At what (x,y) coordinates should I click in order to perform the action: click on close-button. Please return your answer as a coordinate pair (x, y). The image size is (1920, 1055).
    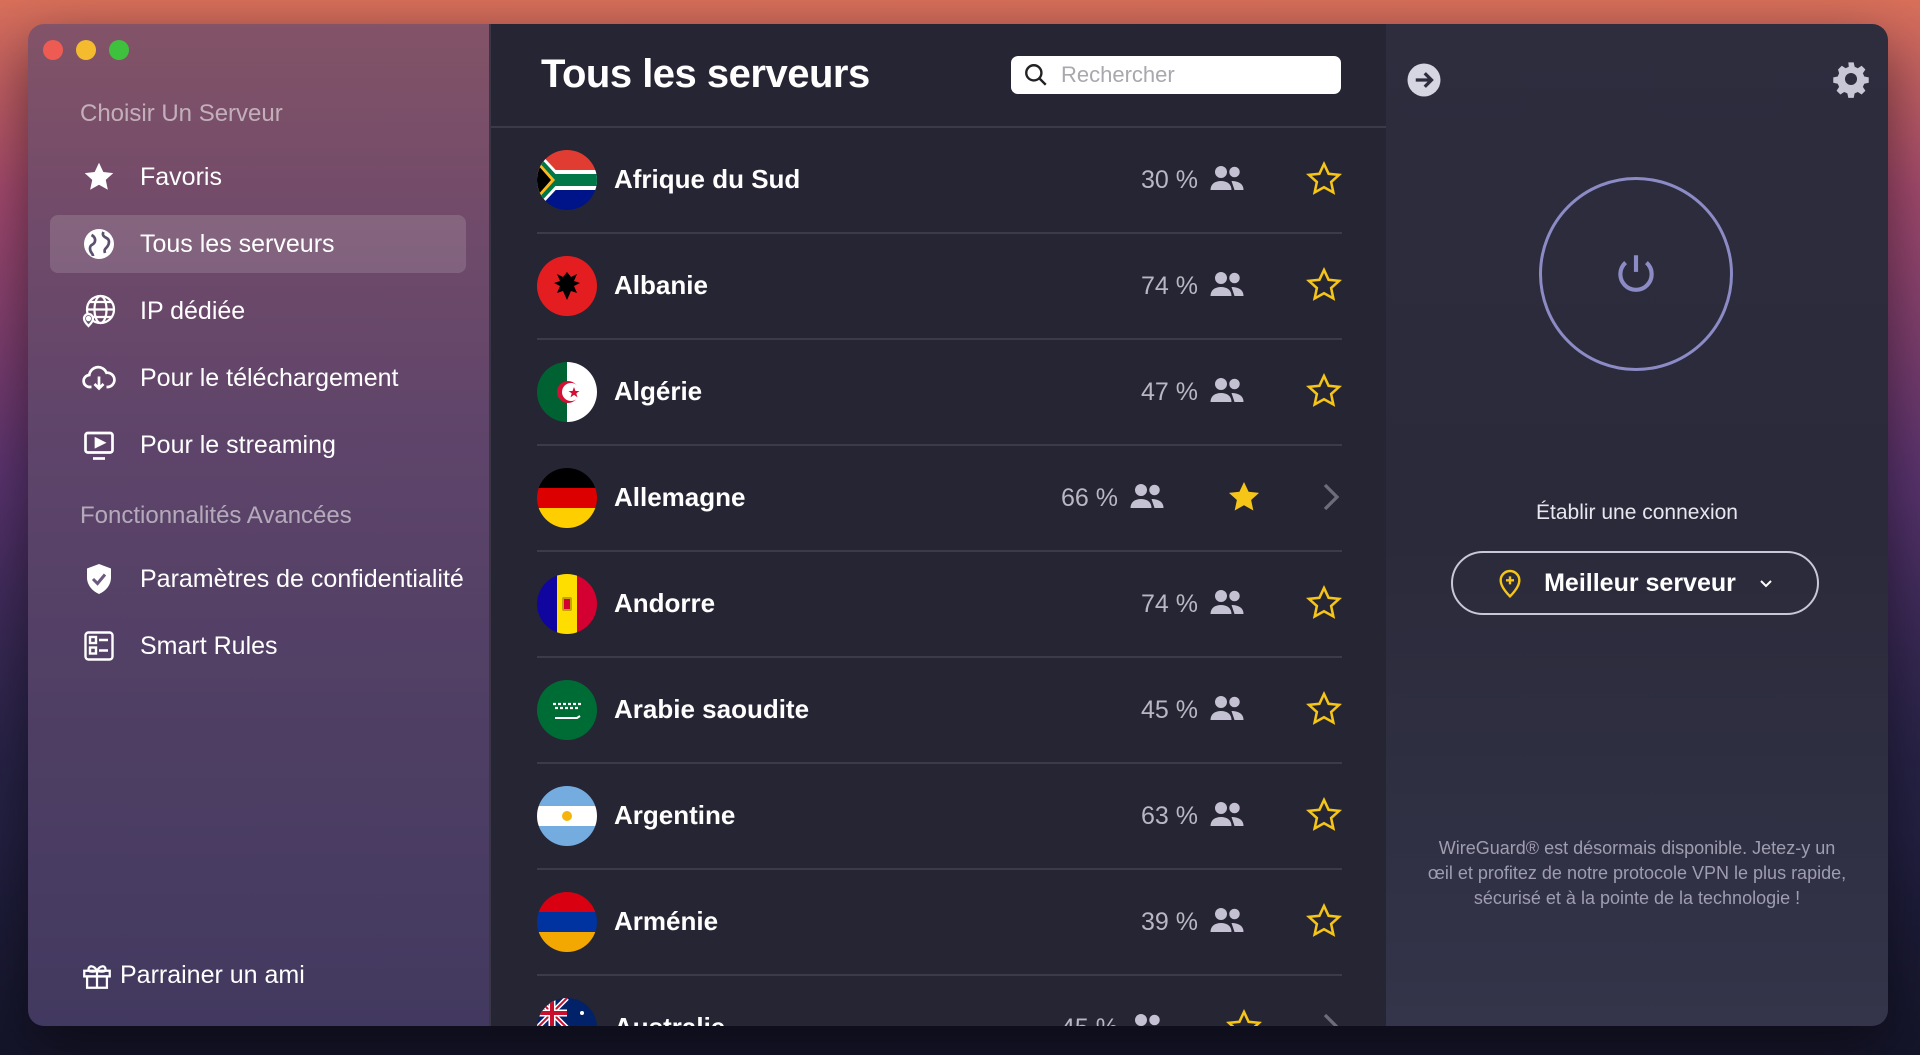
    Looking at the image, I should click on (53, 50).